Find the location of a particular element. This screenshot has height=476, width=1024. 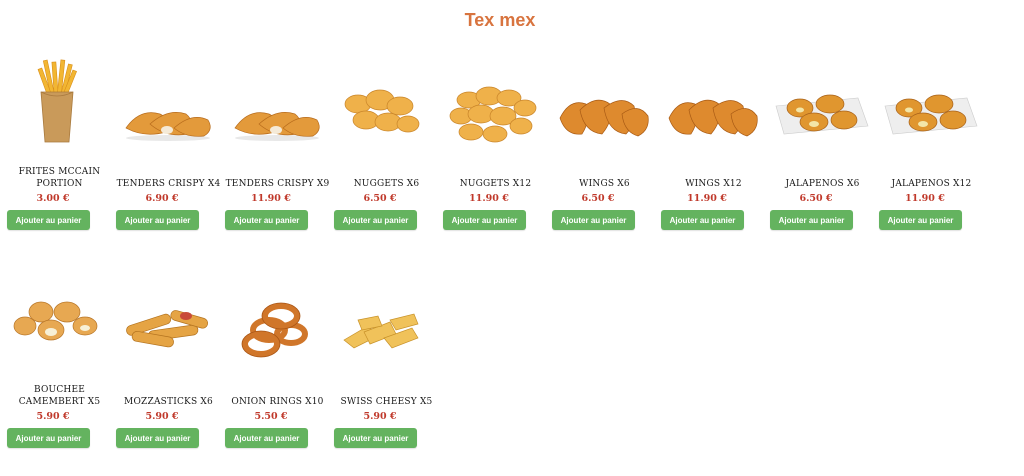

product-card: SWISS CHEESY X5 5.90 € Ajouter au panier is located at coordinates (386, 376).